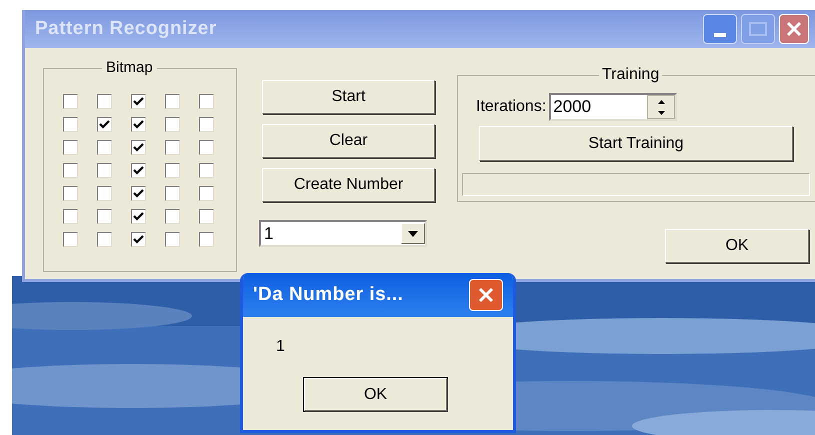  What do you see at coordinates (661, 107) in the screenshot?
I see `spin-arrows-icon` at bounding box center [661, 107].